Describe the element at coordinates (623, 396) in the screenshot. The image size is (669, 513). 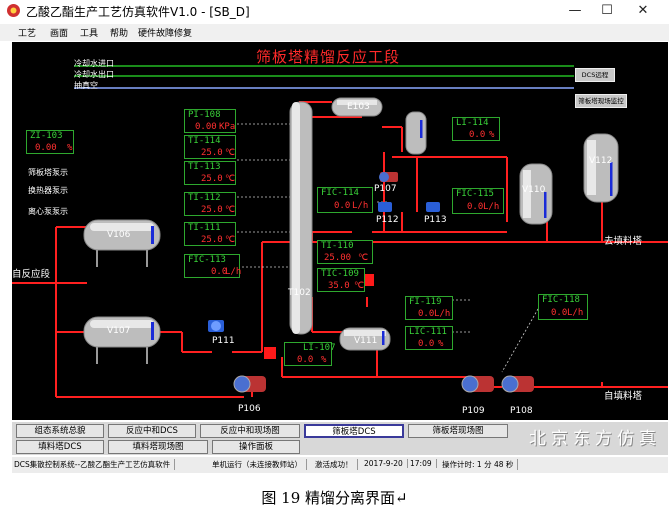
I see `label-from-packed: 自填料塔` at that location.